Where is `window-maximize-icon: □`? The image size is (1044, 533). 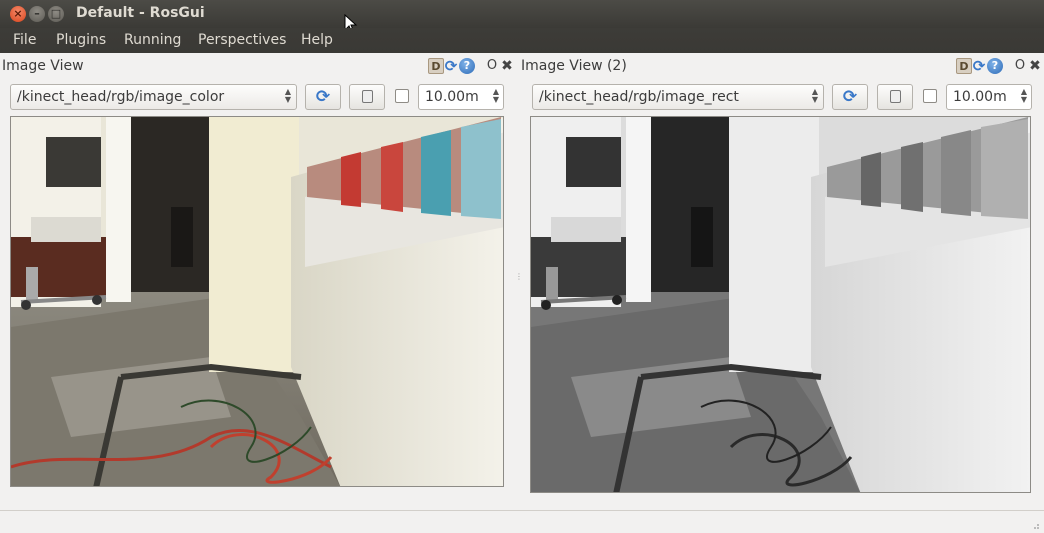 window-maximize-icon: □ is located at coordinates (56, 14).